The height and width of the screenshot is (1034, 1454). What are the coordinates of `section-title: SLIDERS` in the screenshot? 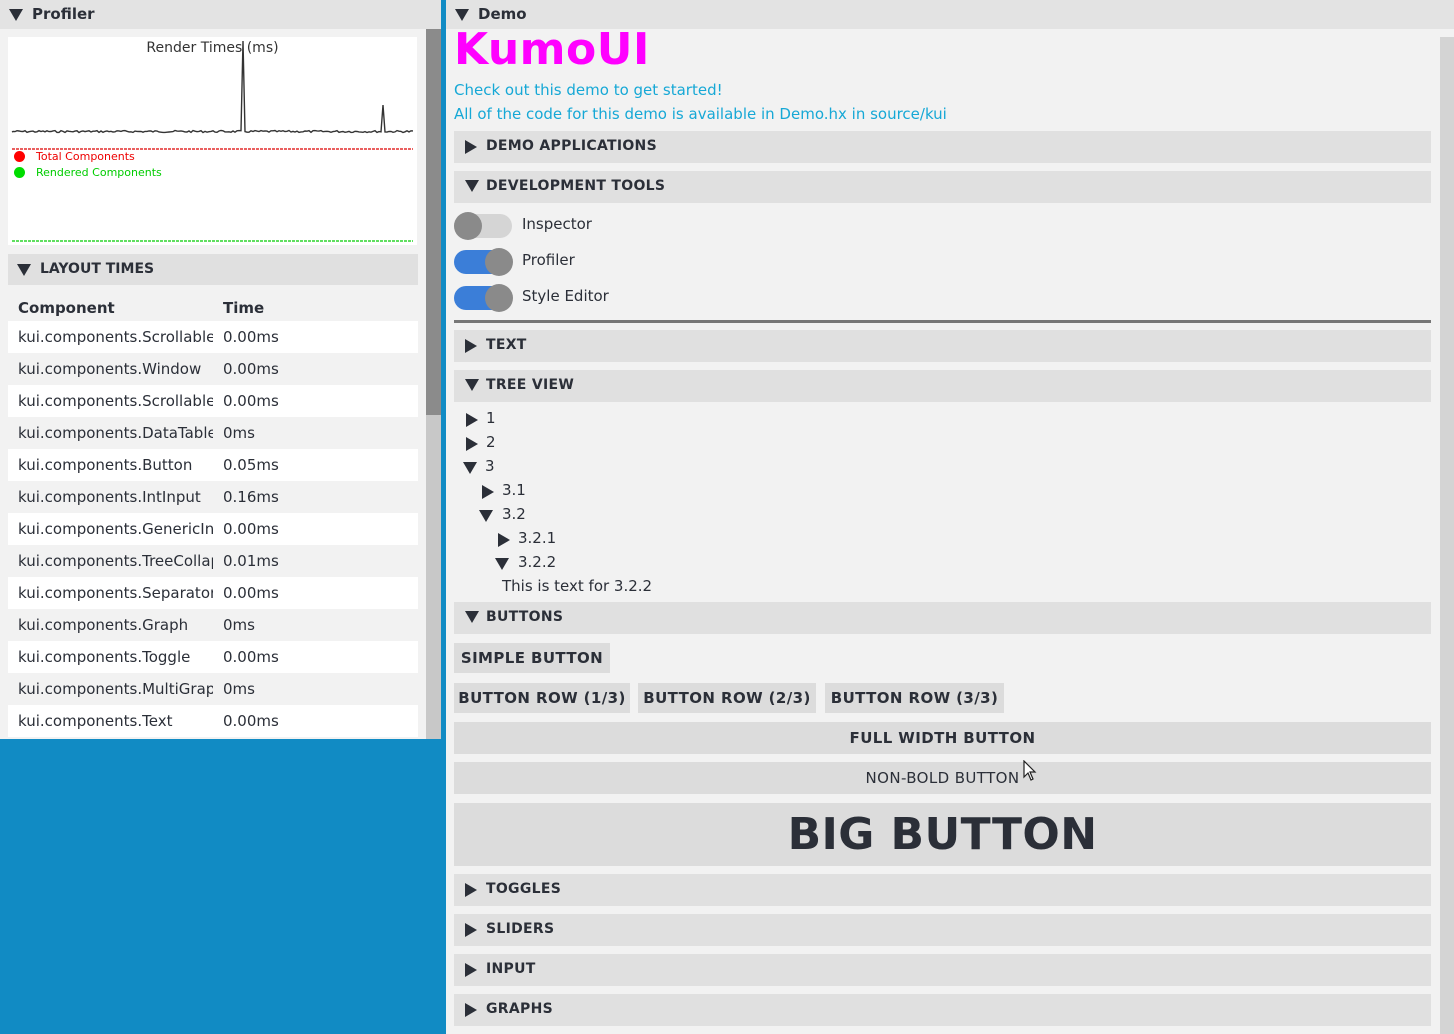 It's located at (520, 929).